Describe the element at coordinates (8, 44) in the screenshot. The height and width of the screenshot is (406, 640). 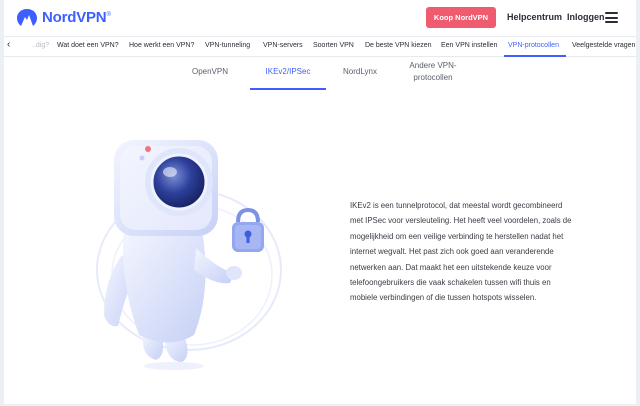
I see `chevron-left-icon: ‹` at that location.